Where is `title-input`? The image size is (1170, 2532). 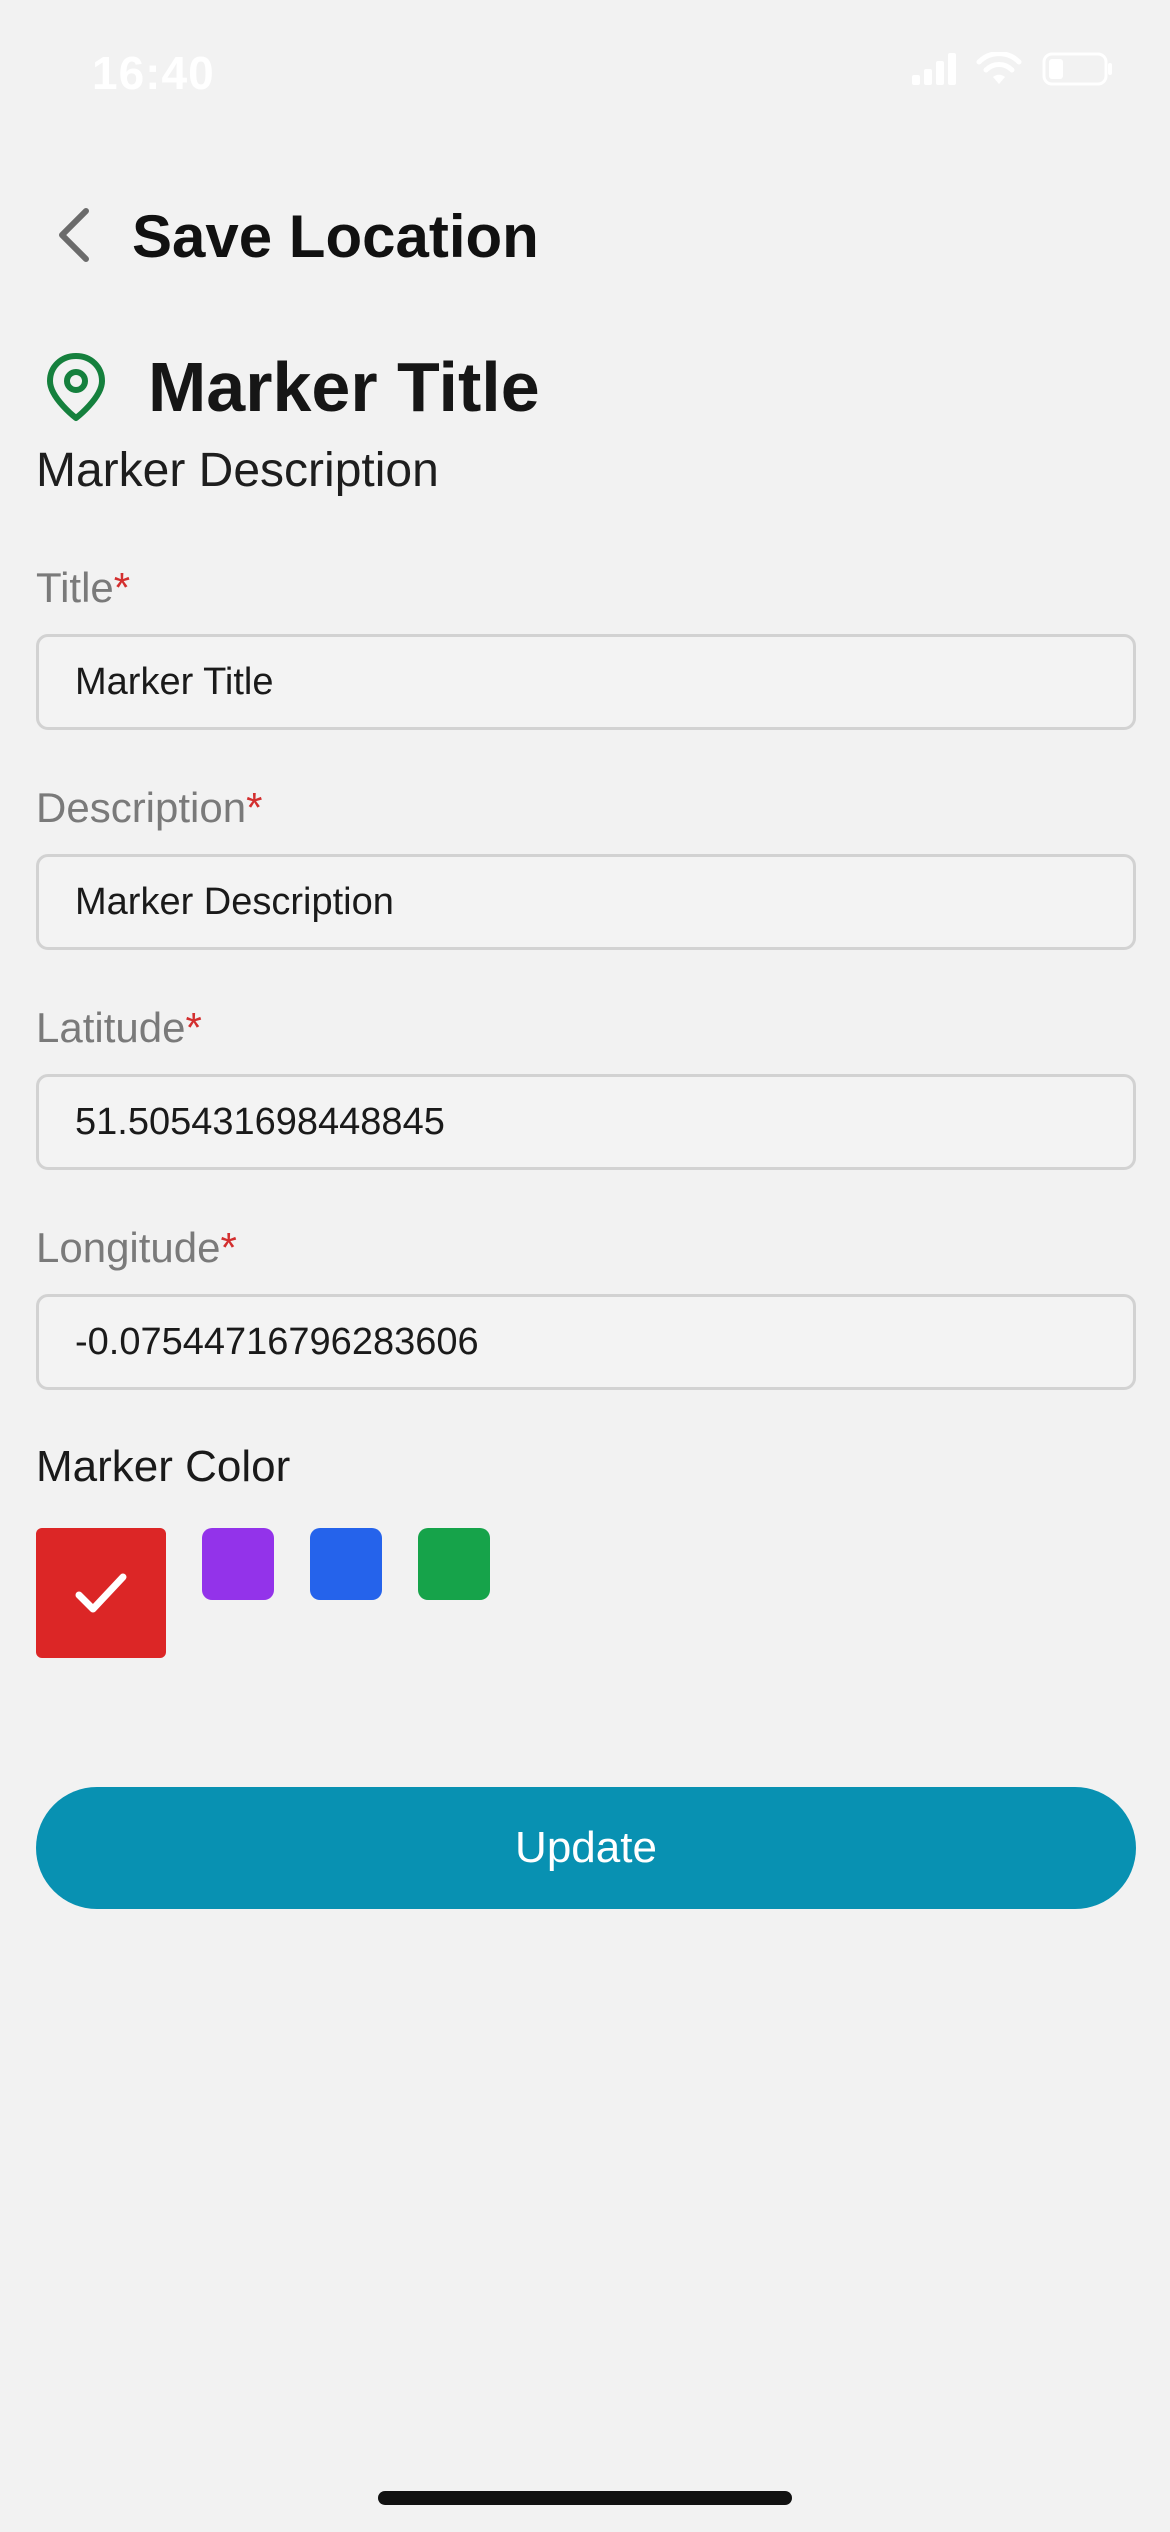
title-input is located at coordinates (586, 682).